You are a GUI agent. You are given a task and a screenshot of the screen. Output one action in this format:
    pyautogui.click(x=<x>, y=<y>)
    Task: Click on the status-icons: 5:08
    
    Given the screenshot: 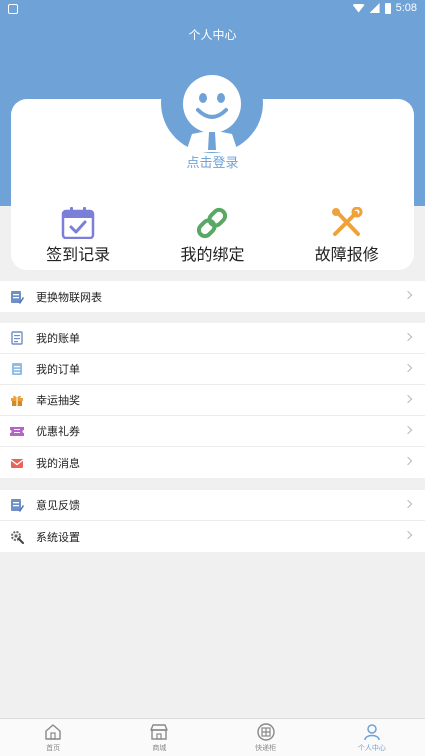 What is the action you would take?
    pyautogui.click(x=384, y=8)
    